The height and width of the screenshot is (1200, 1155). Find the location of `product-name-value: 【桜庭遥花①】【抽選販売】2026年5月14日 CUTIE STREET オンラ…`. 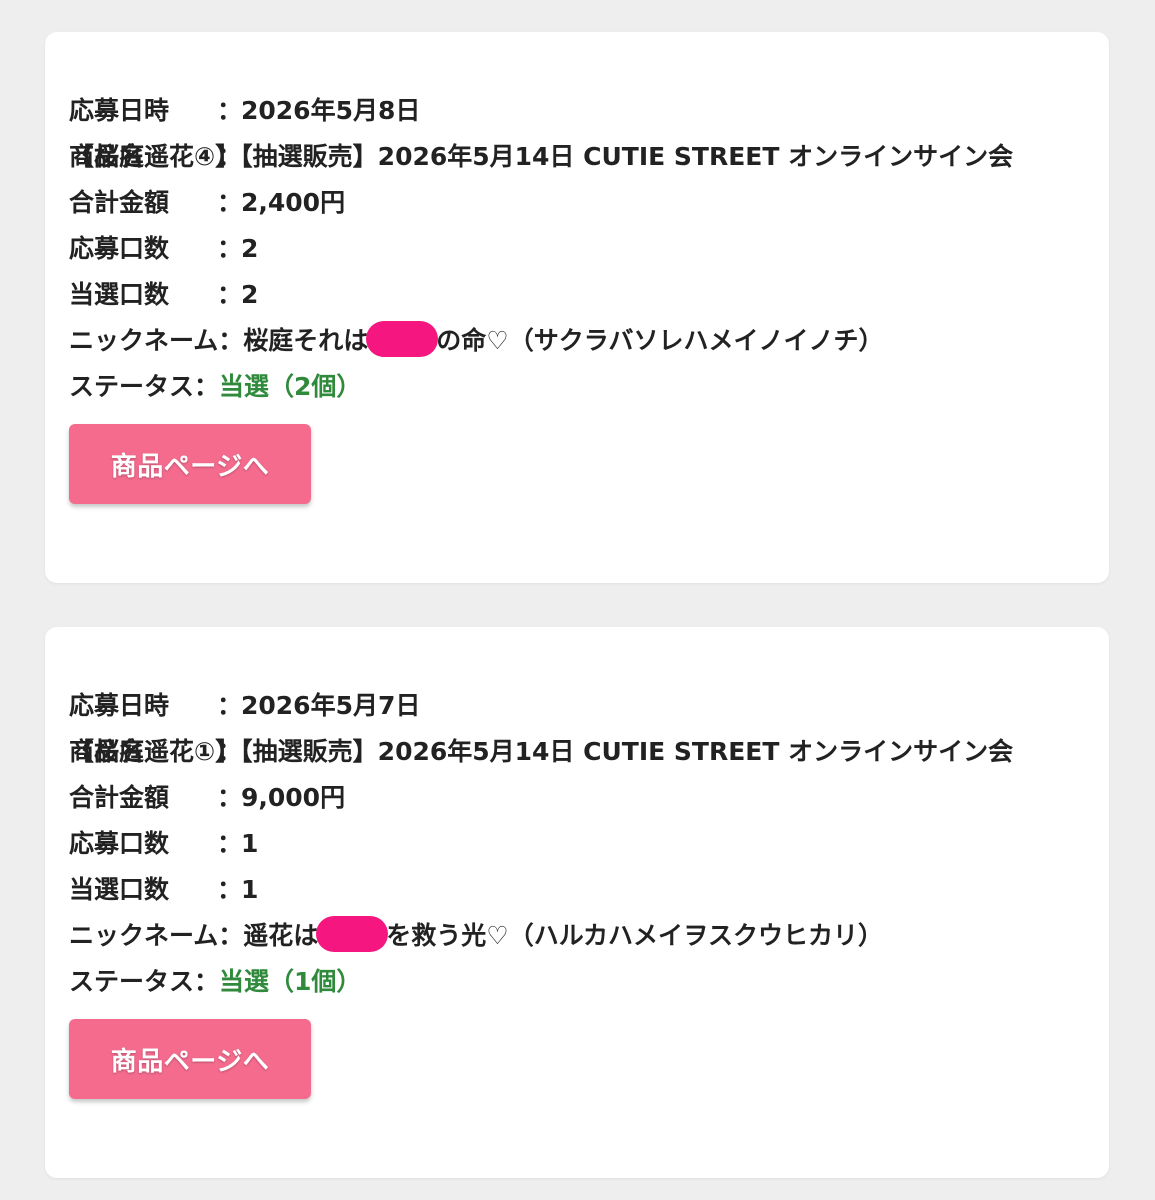

product-name-value: 【桜庭遥花①】【抽選販売】2026年5月14日 CUTIE STREET オンラ… is located at coordinates (541, 751).